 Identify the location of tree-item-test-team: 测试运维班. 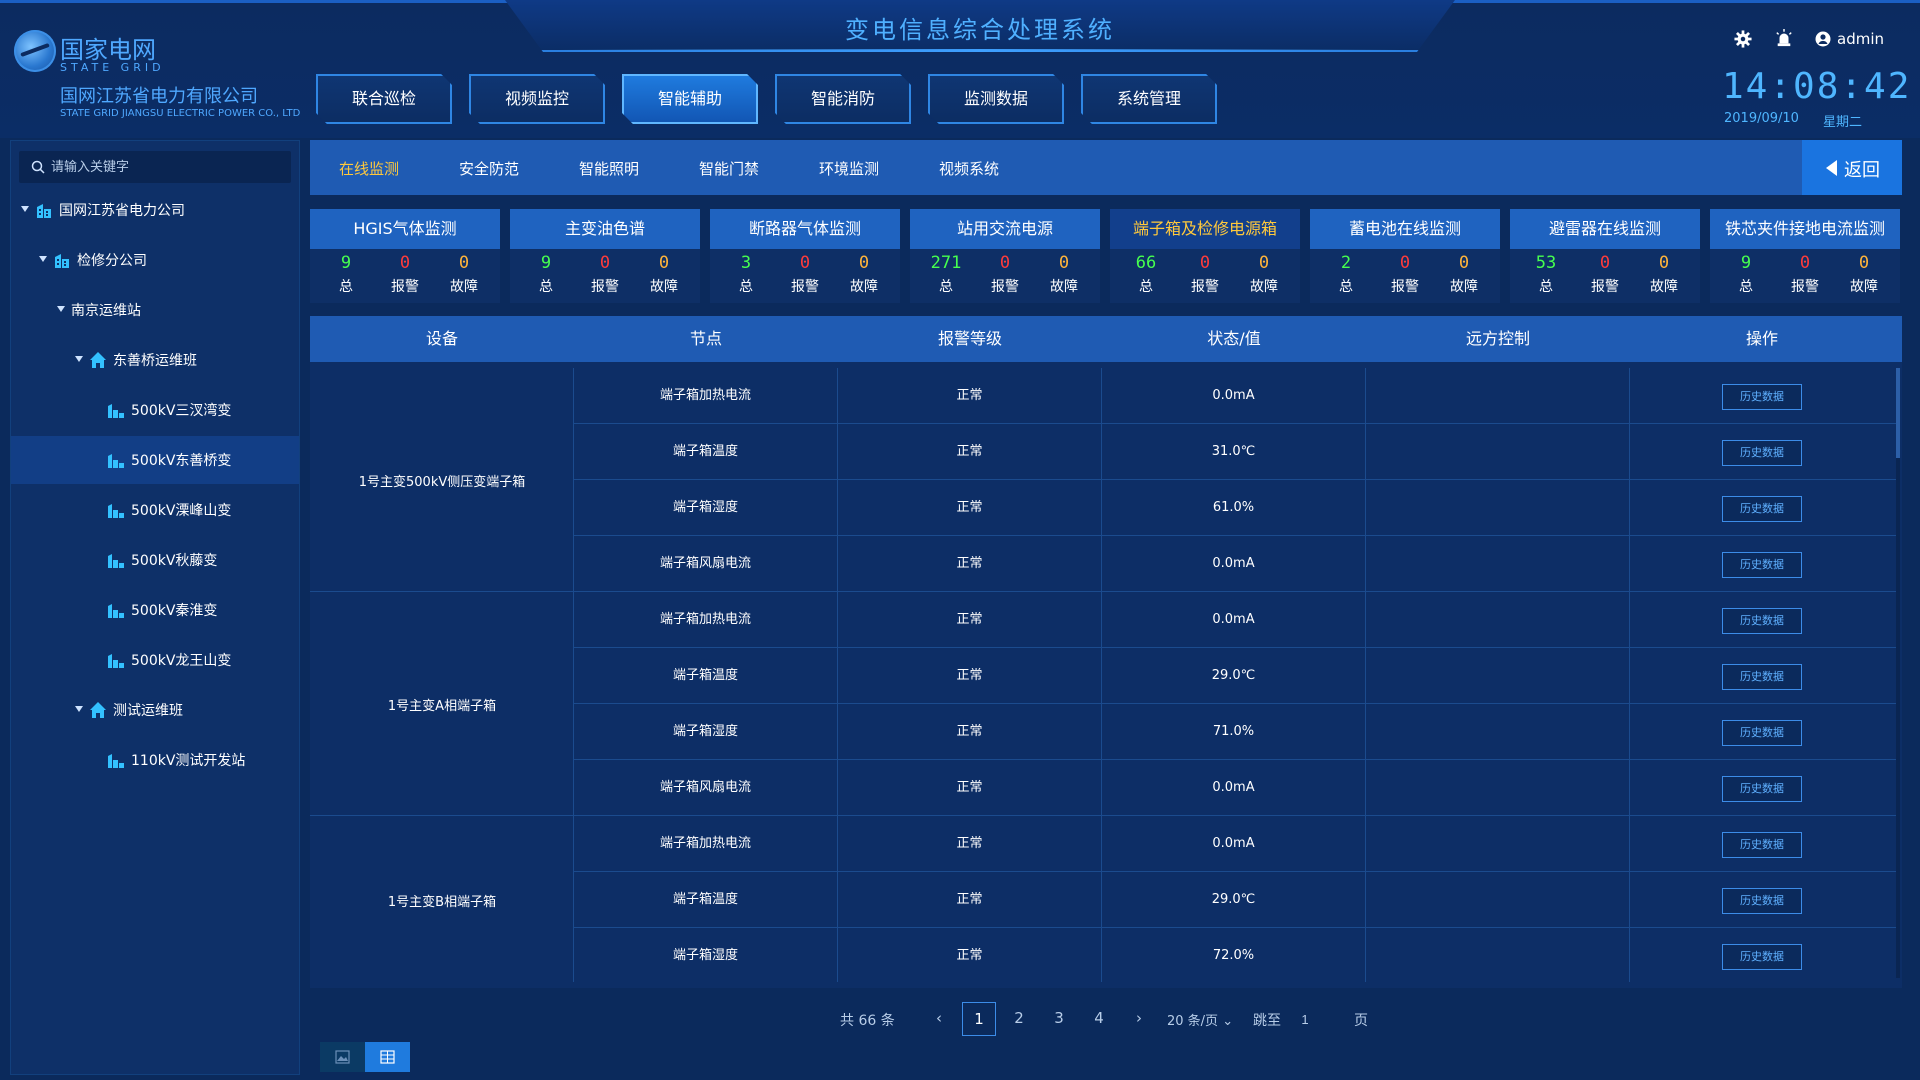
(155, 710).